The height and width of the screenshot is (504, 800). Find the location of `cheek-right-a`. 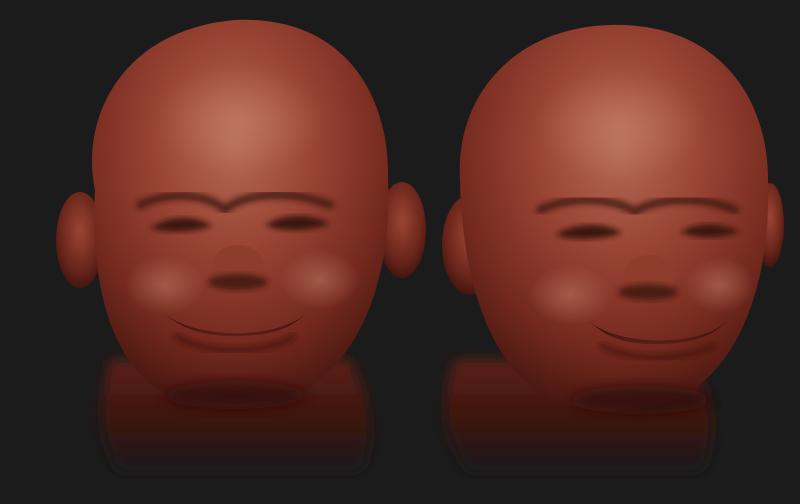

cheek-right-a is located at coordinates (570, 295).